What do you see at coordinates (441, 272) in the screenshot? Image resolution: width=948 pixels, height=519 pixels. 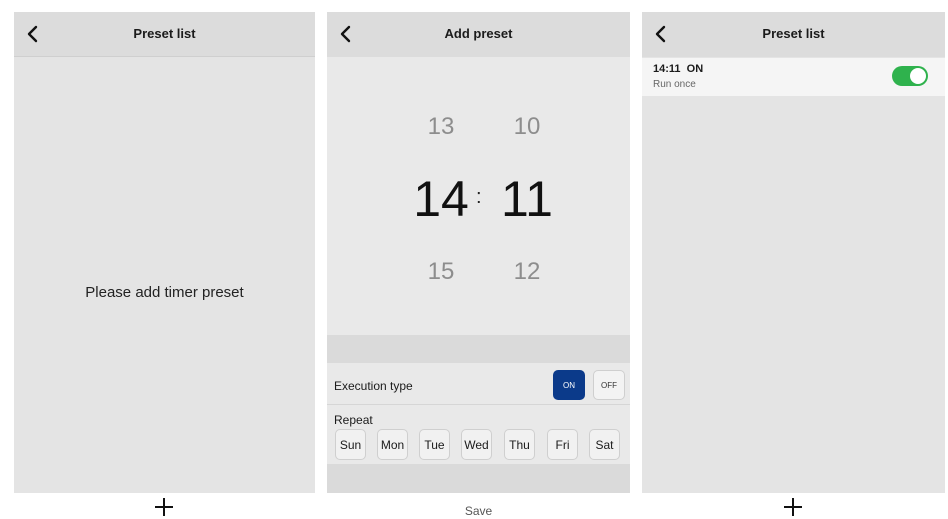 I see `hour-option-below: 15` at bounding box center [441, 272].